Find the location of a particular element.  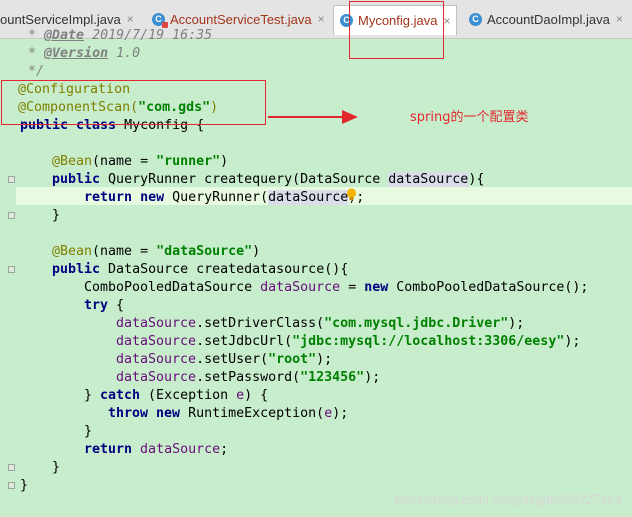

code-line: */ is located at coordinates (32, 71).